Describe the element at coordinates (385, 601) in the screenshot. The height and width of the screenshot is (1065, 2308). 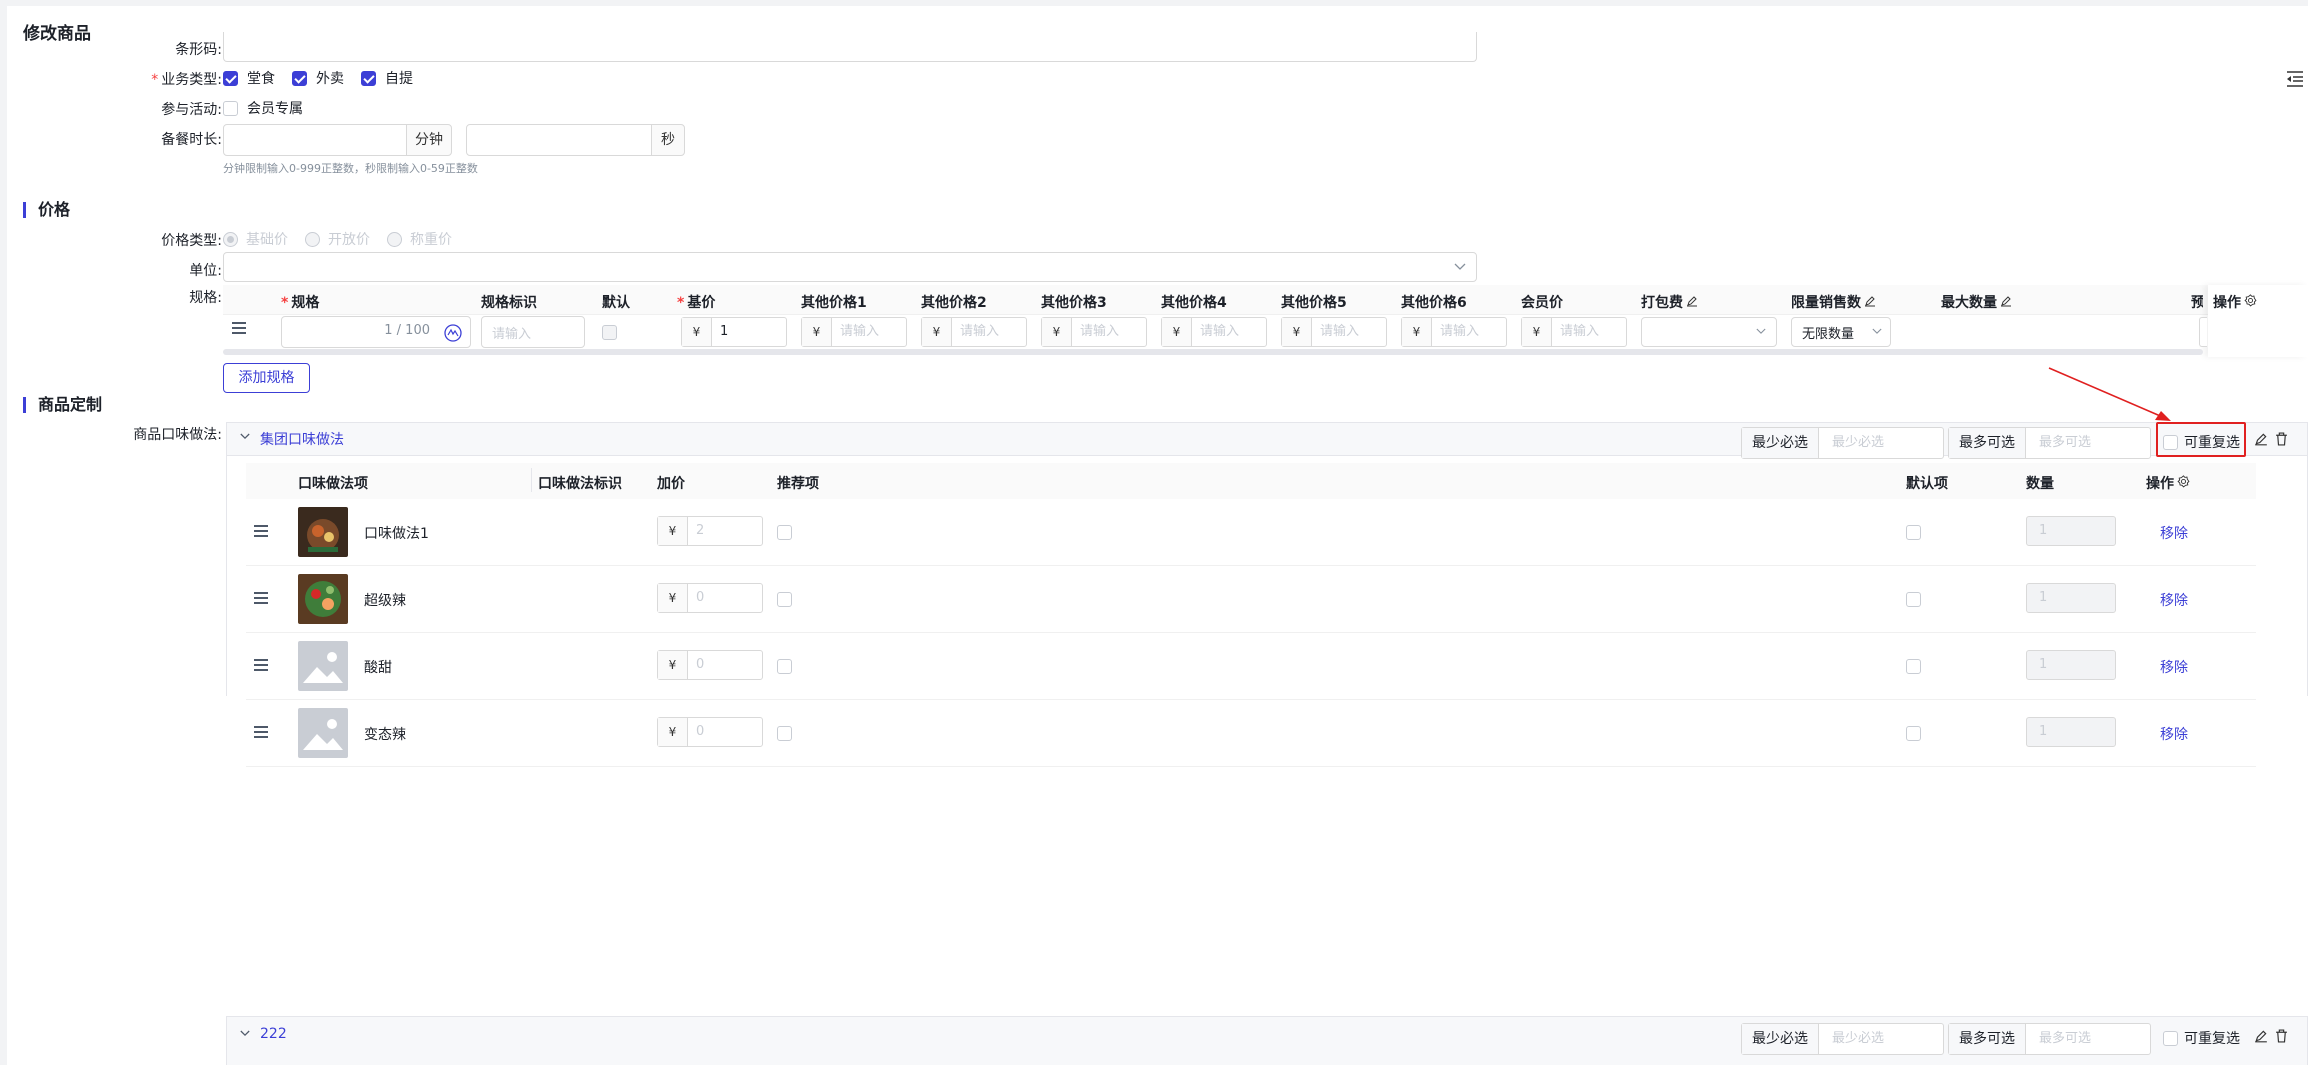
I see `taste-item-name: 超级辣` at that location.